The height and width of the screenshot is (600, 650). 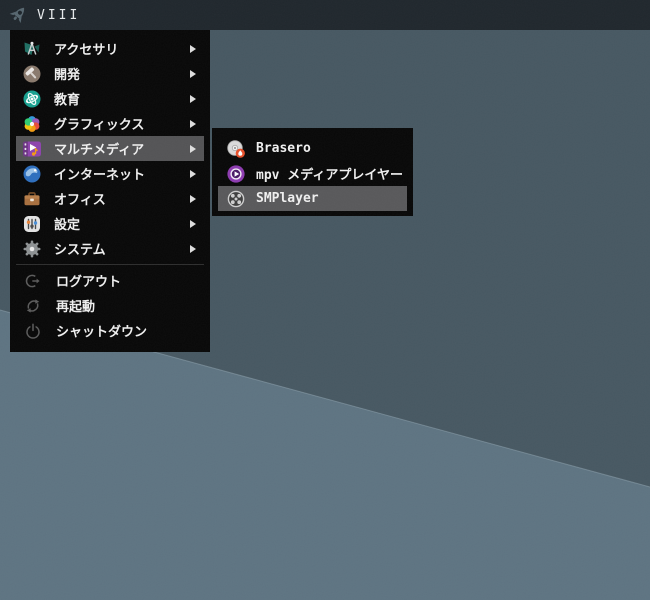 I want to click on menu-item-label: 教育, so click(x=67, y=99).